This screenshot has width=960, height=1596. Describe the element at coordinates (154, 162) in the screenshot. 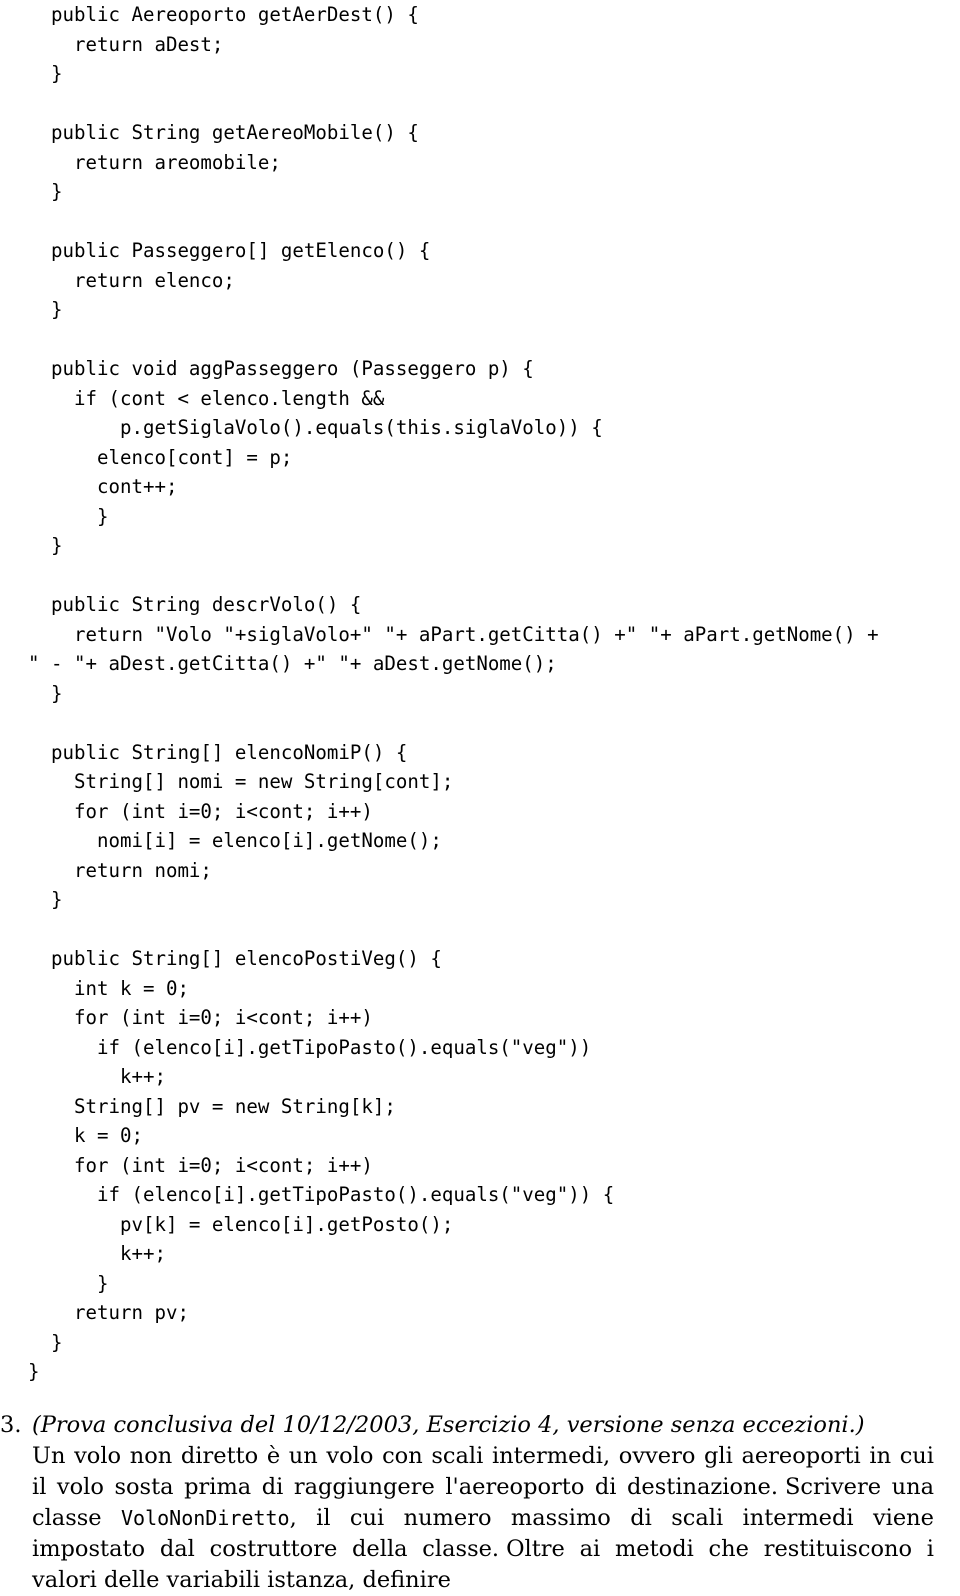

I see `code-line: return areomobile;` at that location.